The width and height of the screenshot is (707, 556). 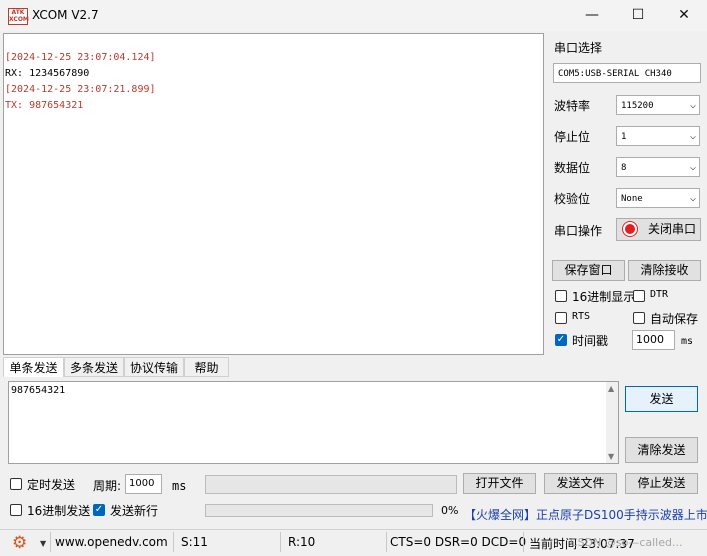 What do you see at coordinates (319, 510) in the screenshot?
I see `send-progress-bar` at bounding box center [319, 510].